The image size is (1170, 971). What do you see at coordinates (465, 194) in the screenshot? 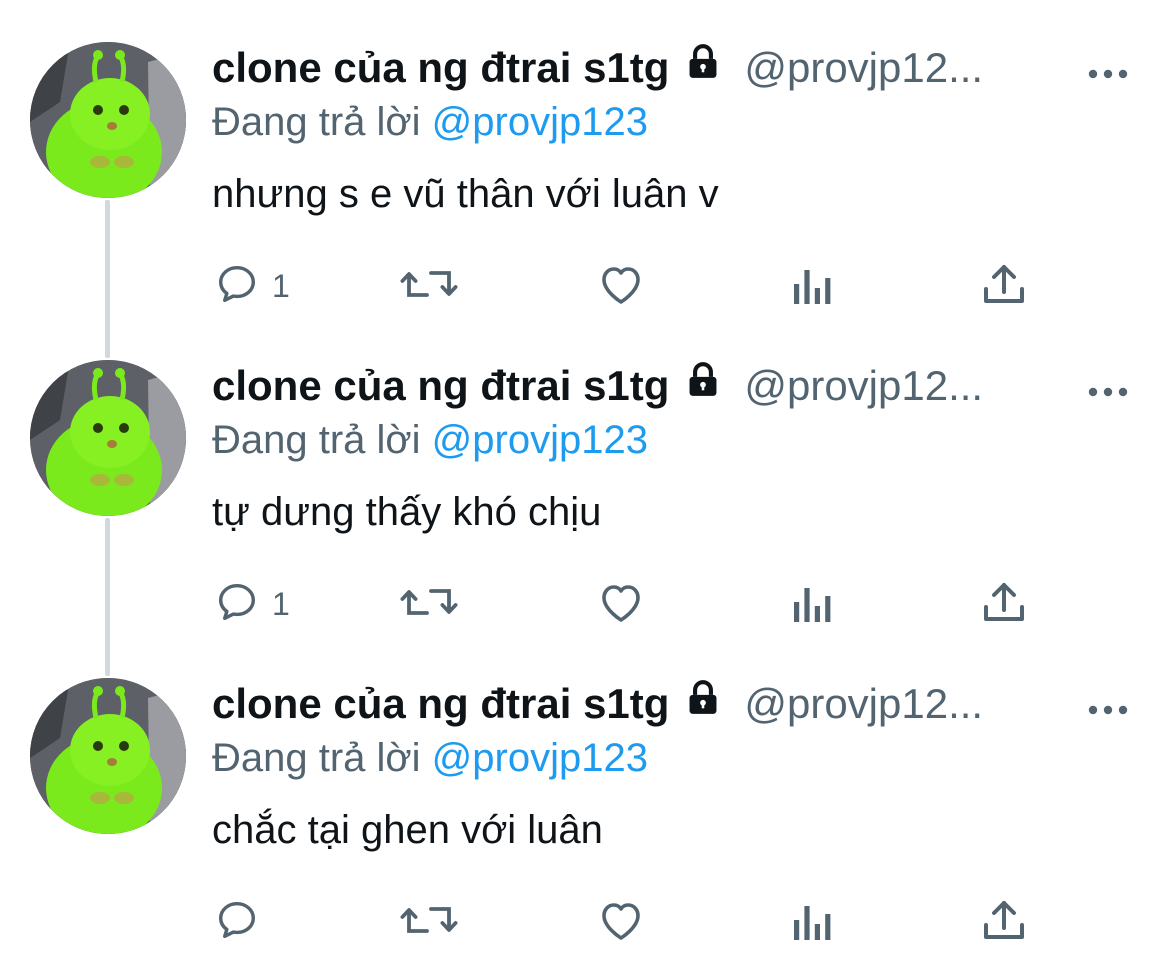
I see `tweet-text: nhưng s e vũ thân với luân v` at bounding box center [465, 194].